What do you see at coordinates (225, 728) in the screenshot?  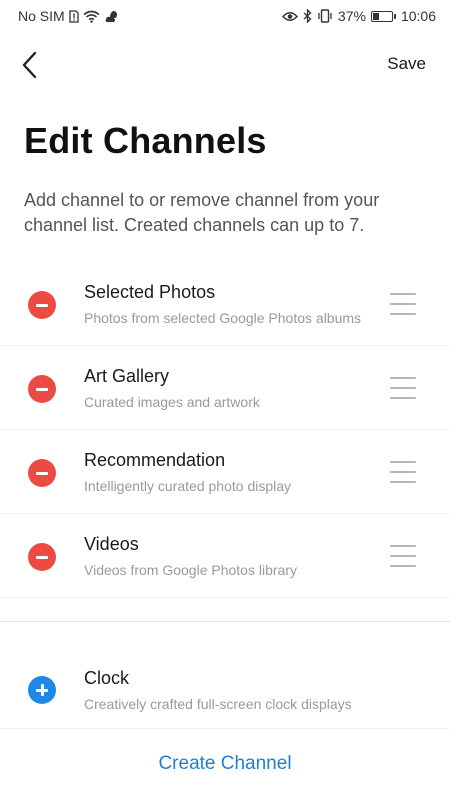 I see `footer-divider` at bounding box center [225, 728].